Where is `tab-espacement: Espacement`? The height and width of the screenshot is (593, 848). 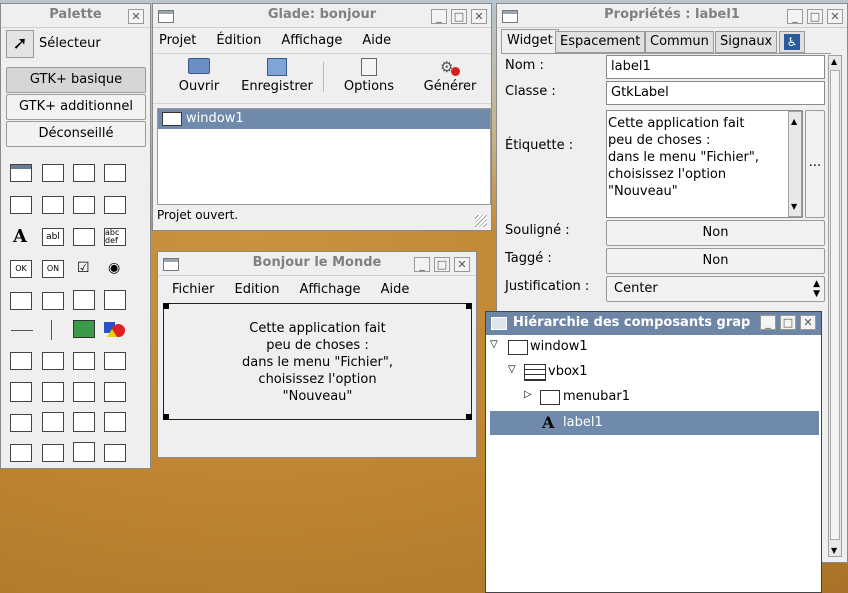 tab-espacement: Espacement is located at coordinates (600, 42).